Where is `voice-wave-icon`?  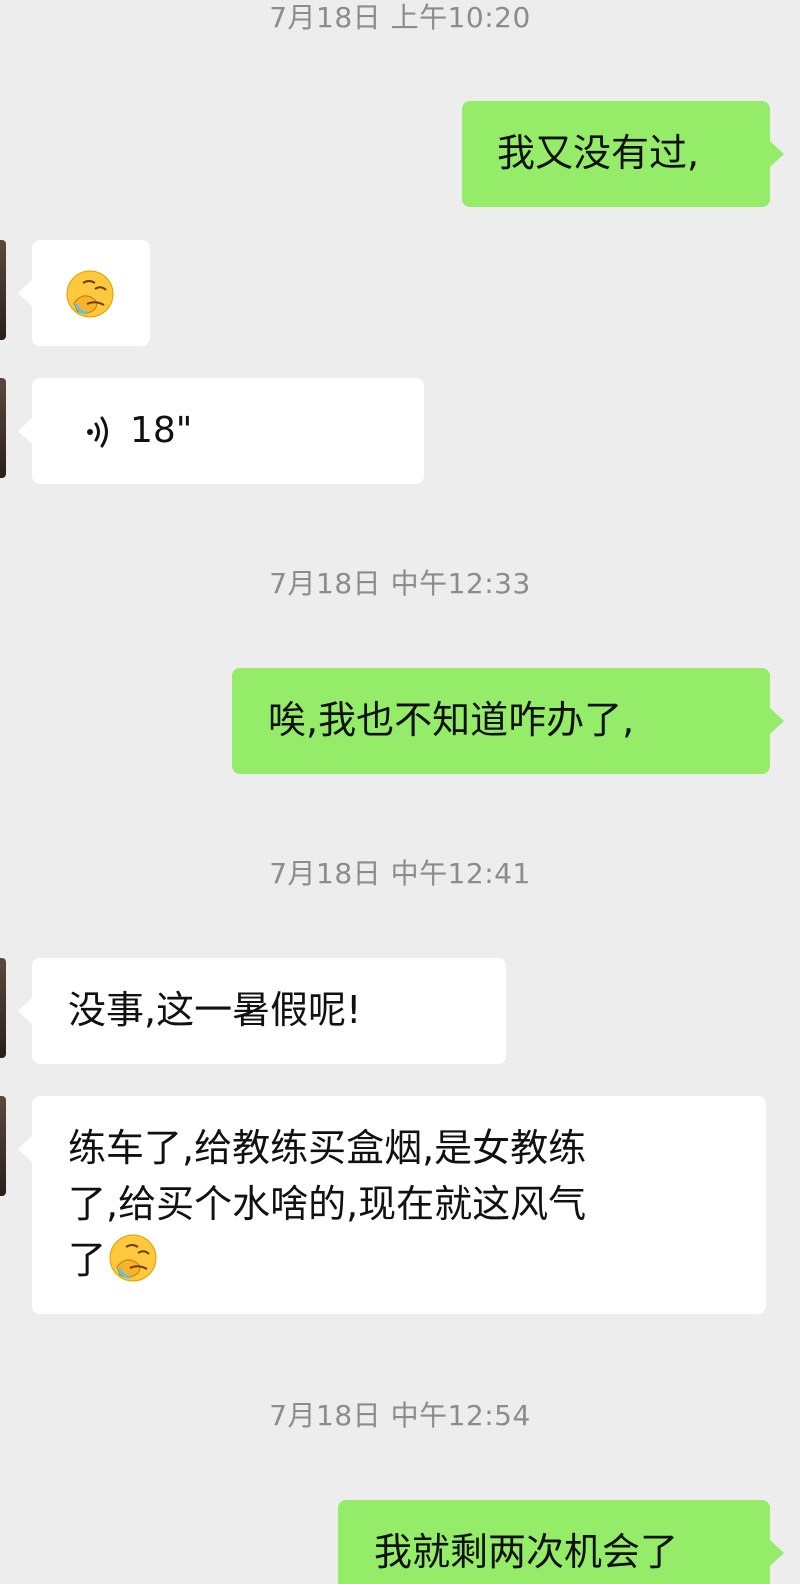
voice-wave-icon is located at coordinates (98, 431).